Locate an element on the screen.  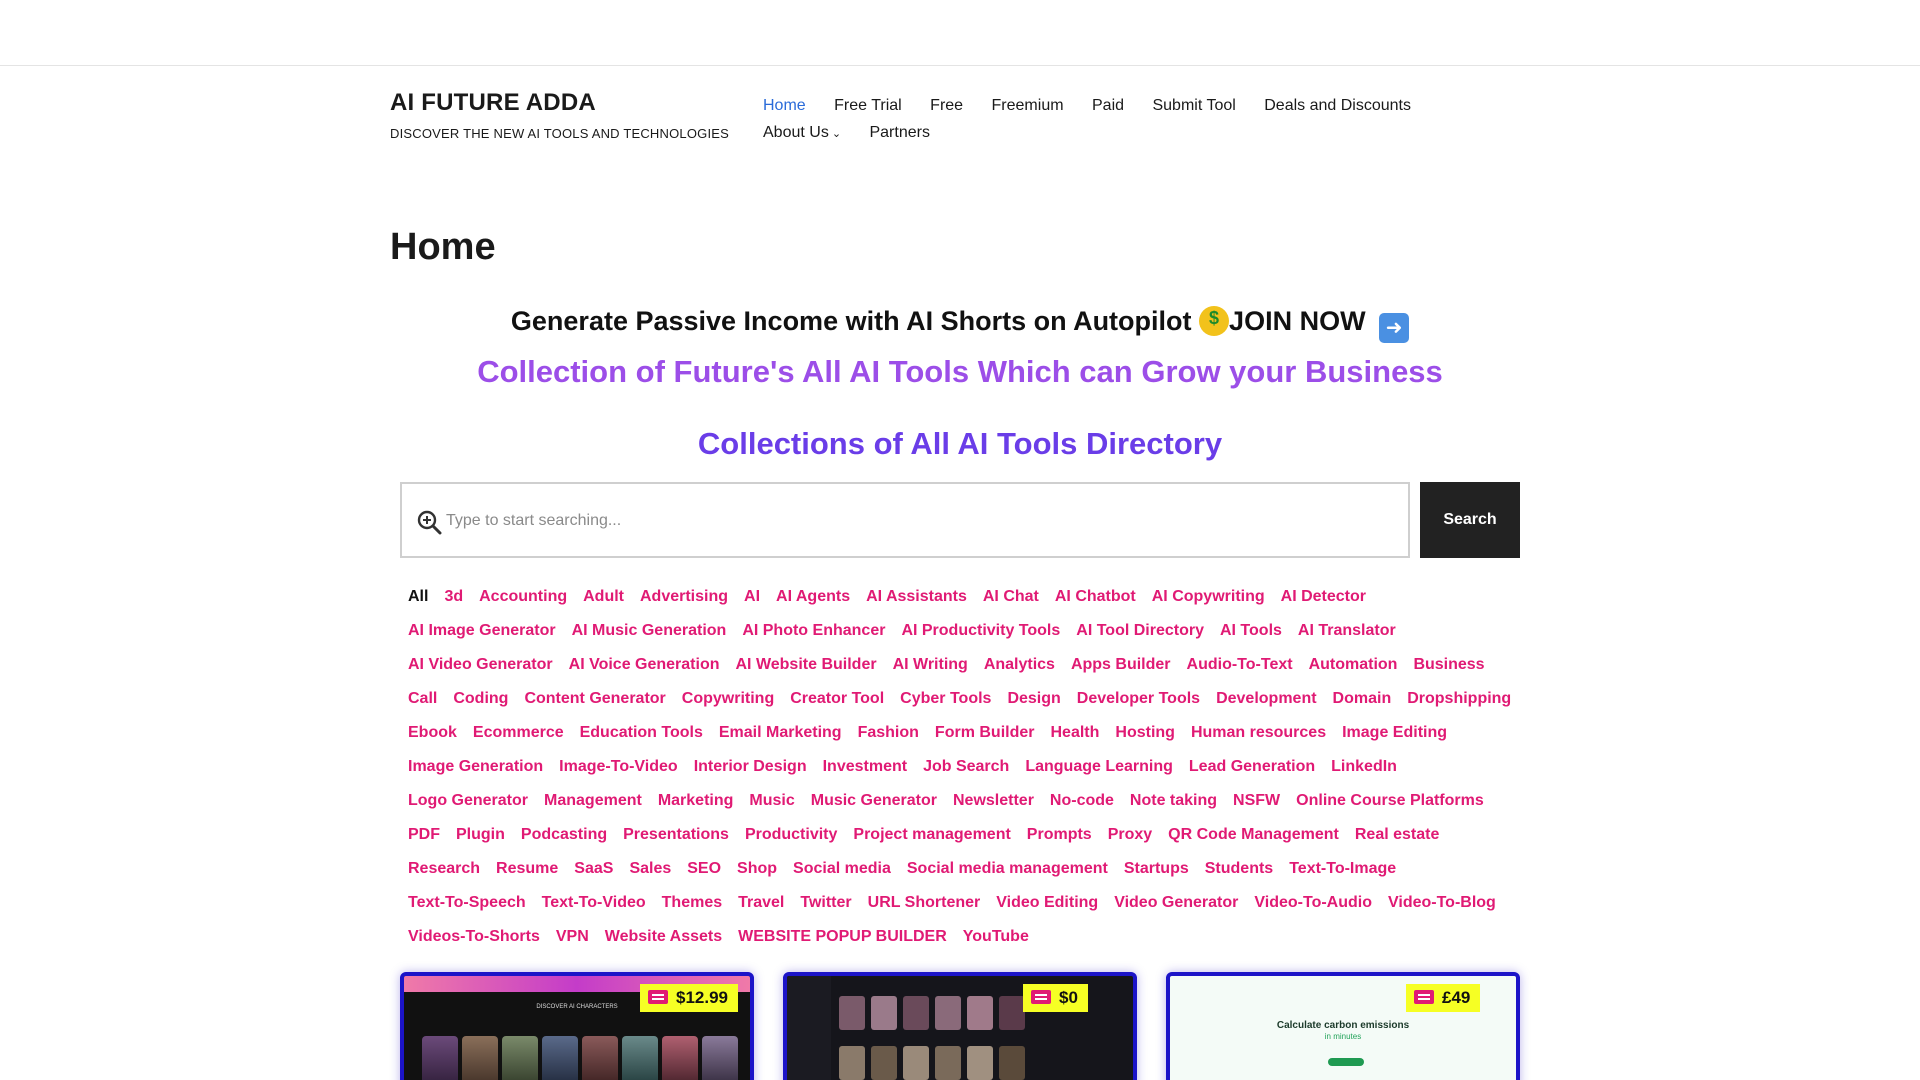
category-tag: Domain is located at coordinates (1362, 699).